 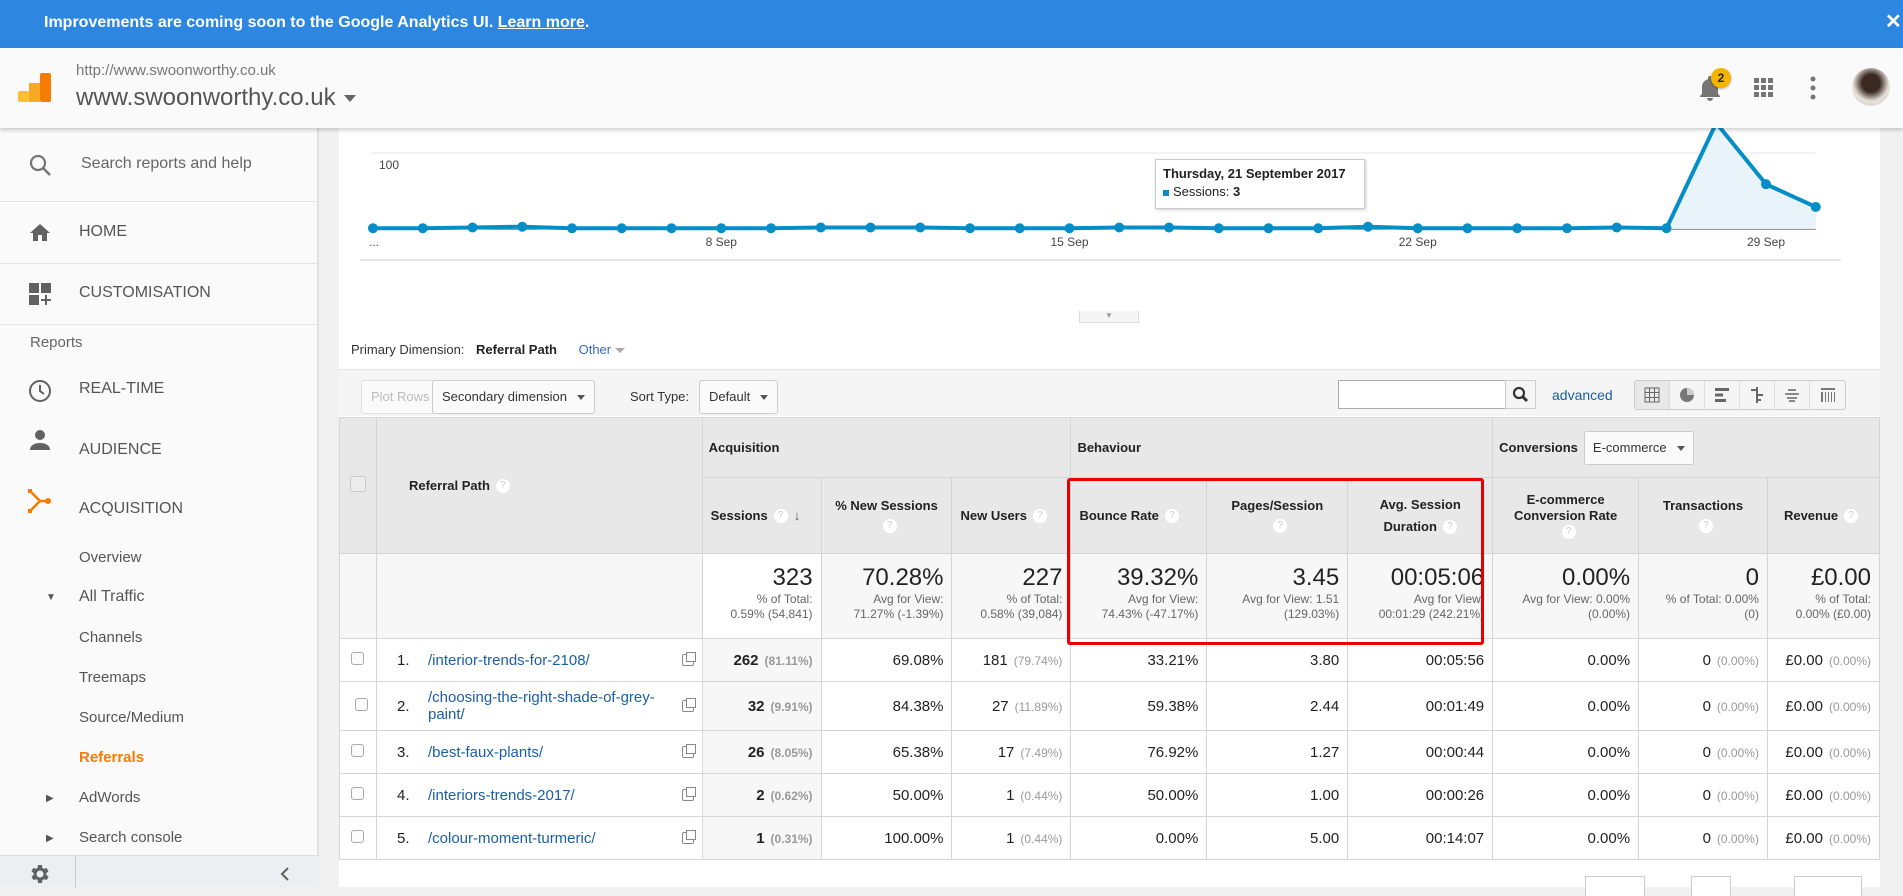 I want to click on view-comparison-button, so click(x=1757, y=395).